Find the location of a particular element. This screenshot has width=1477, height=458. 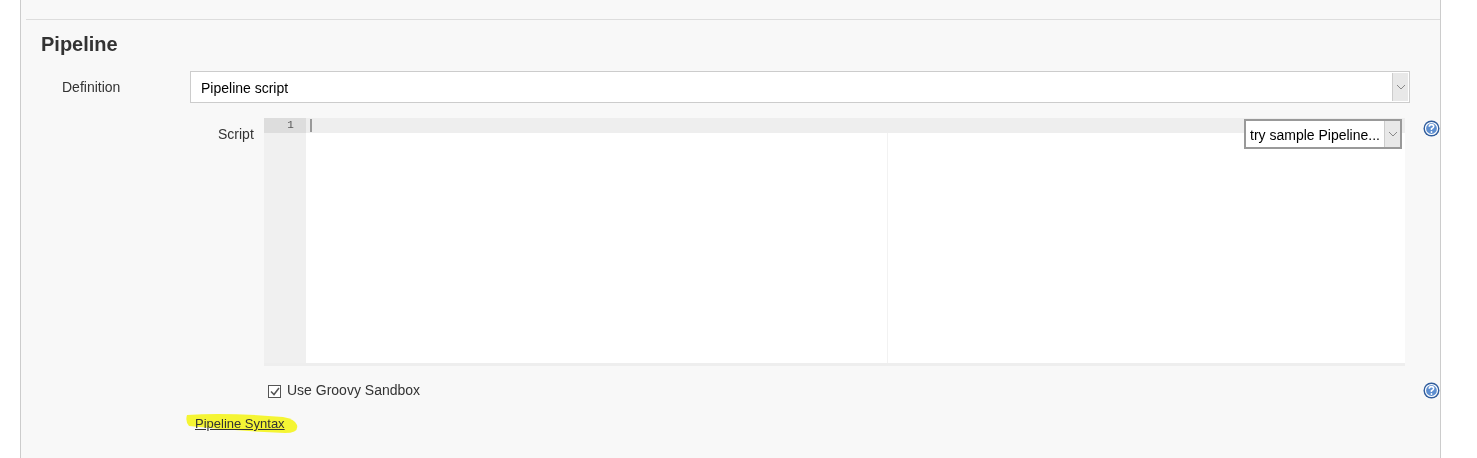

checkbox is located at coordinates (274, 391).